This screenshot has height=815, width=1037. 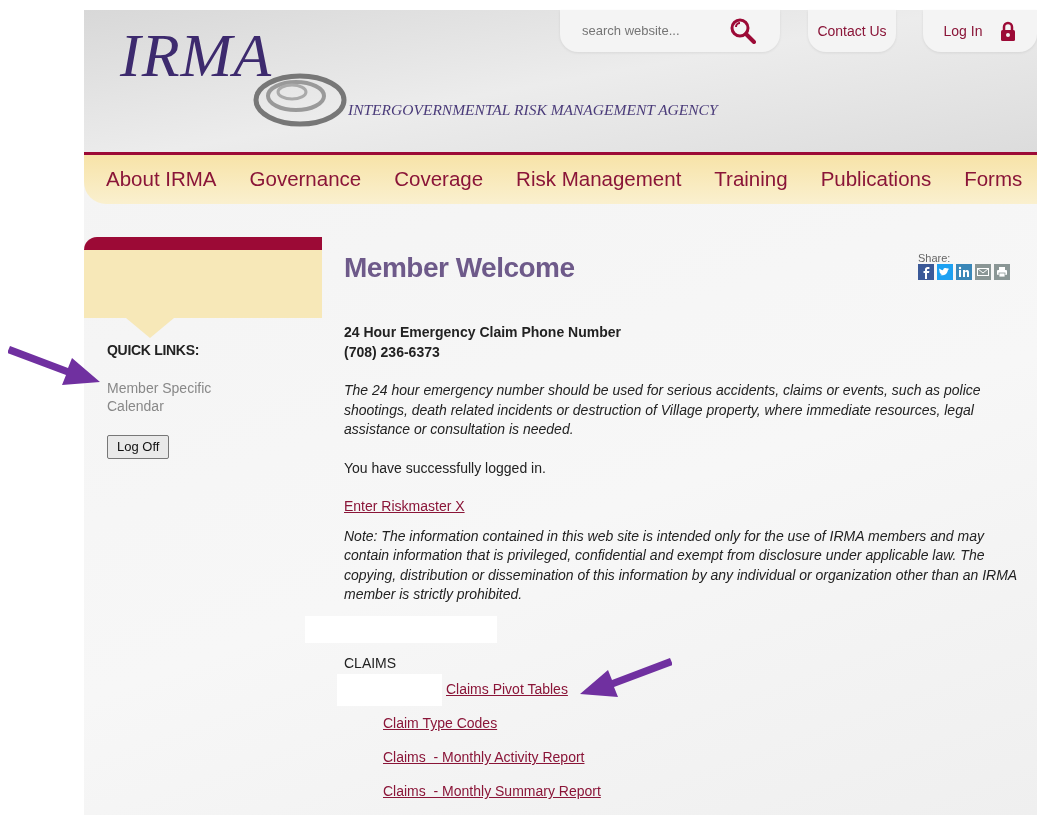 What do you see at coordinates (483, 332) in the screenshot?
I see `emergency-heading: 24 Hour Emergency Claim Phone Number` at bounding box center [483, 332].